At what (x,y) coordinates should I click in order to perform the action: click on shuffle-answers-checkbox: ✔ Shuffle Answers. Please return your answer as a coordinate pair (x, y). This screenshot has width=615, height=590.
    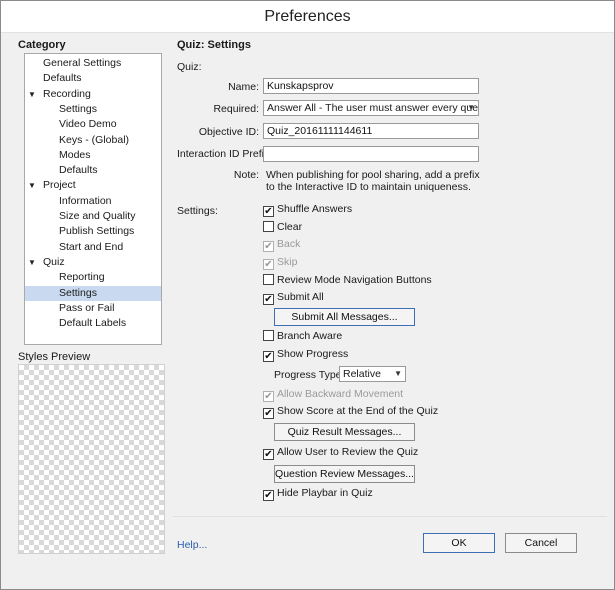
    Looking at the image, I should click on (307, 210).